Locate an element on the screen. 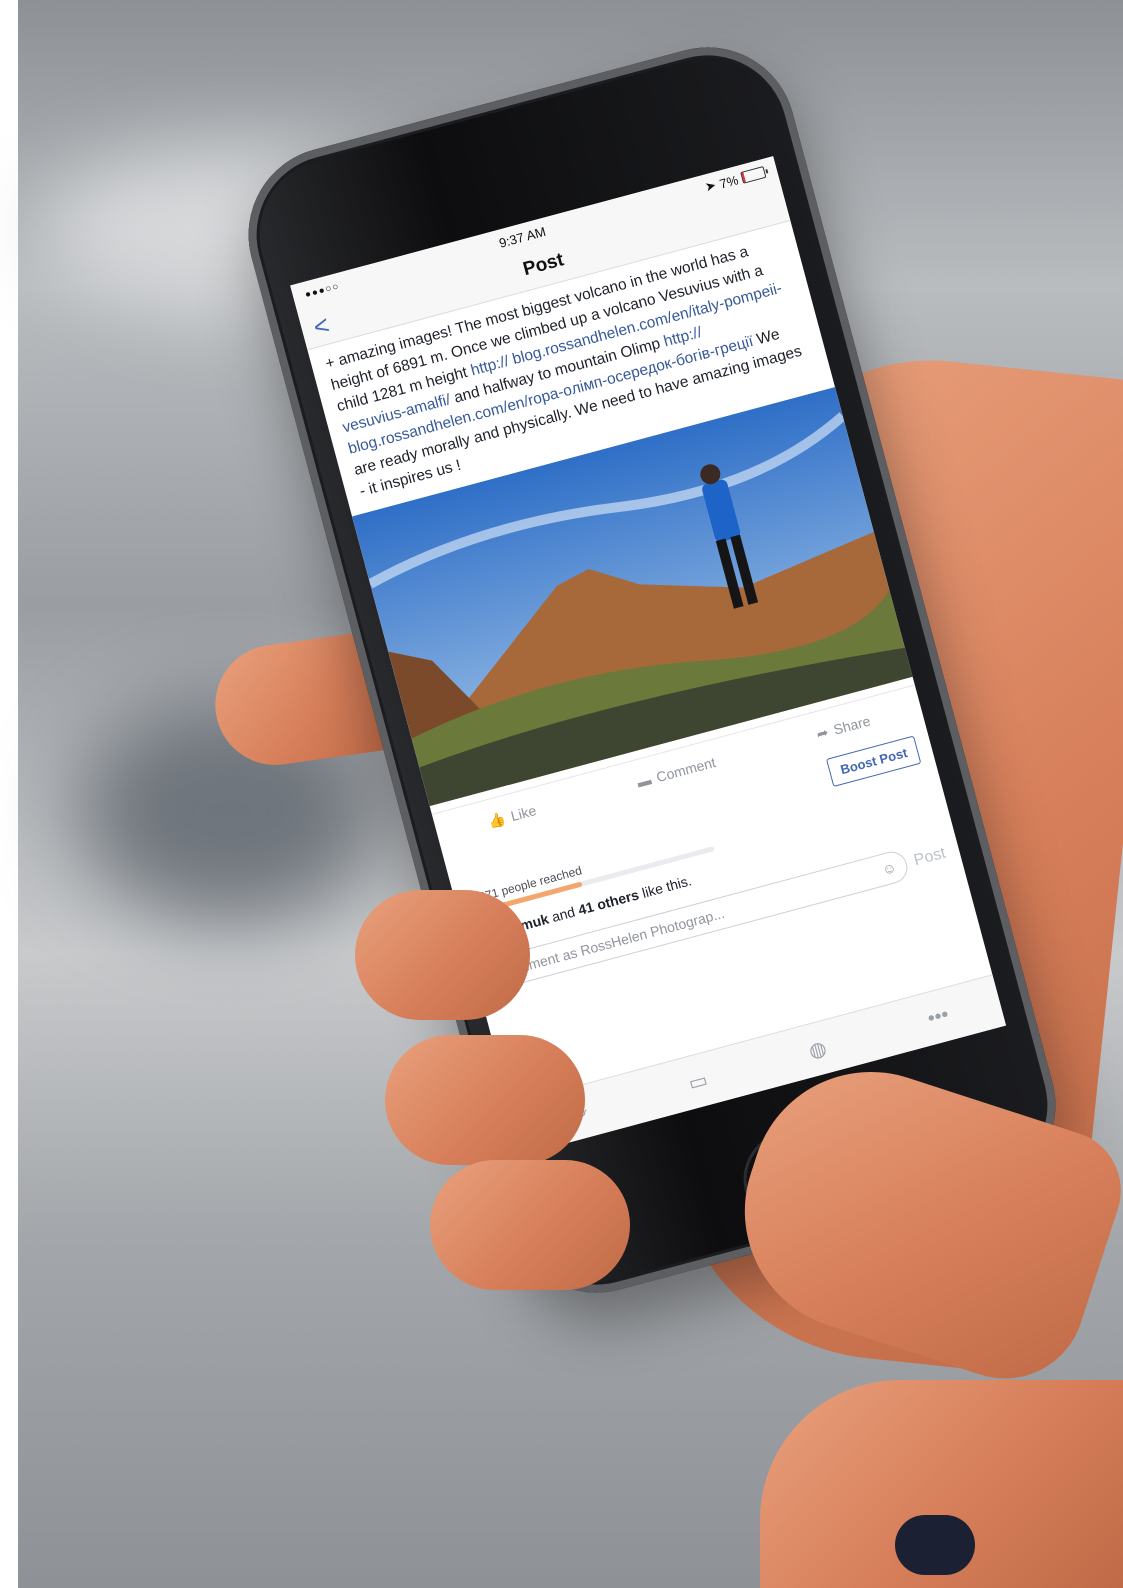 The height and width of the screenshot is (1588, 1123). location-icon: ➤ is located at coordinates (710, 186).